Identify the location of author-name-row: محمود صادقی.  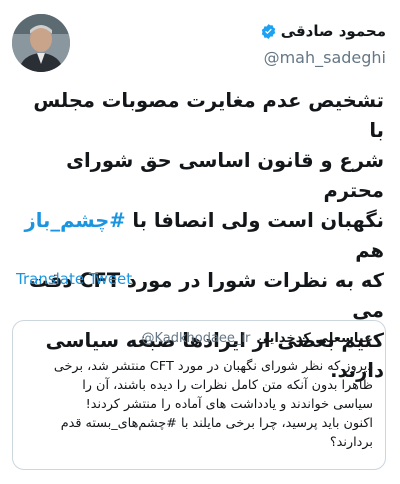
(323, 31).